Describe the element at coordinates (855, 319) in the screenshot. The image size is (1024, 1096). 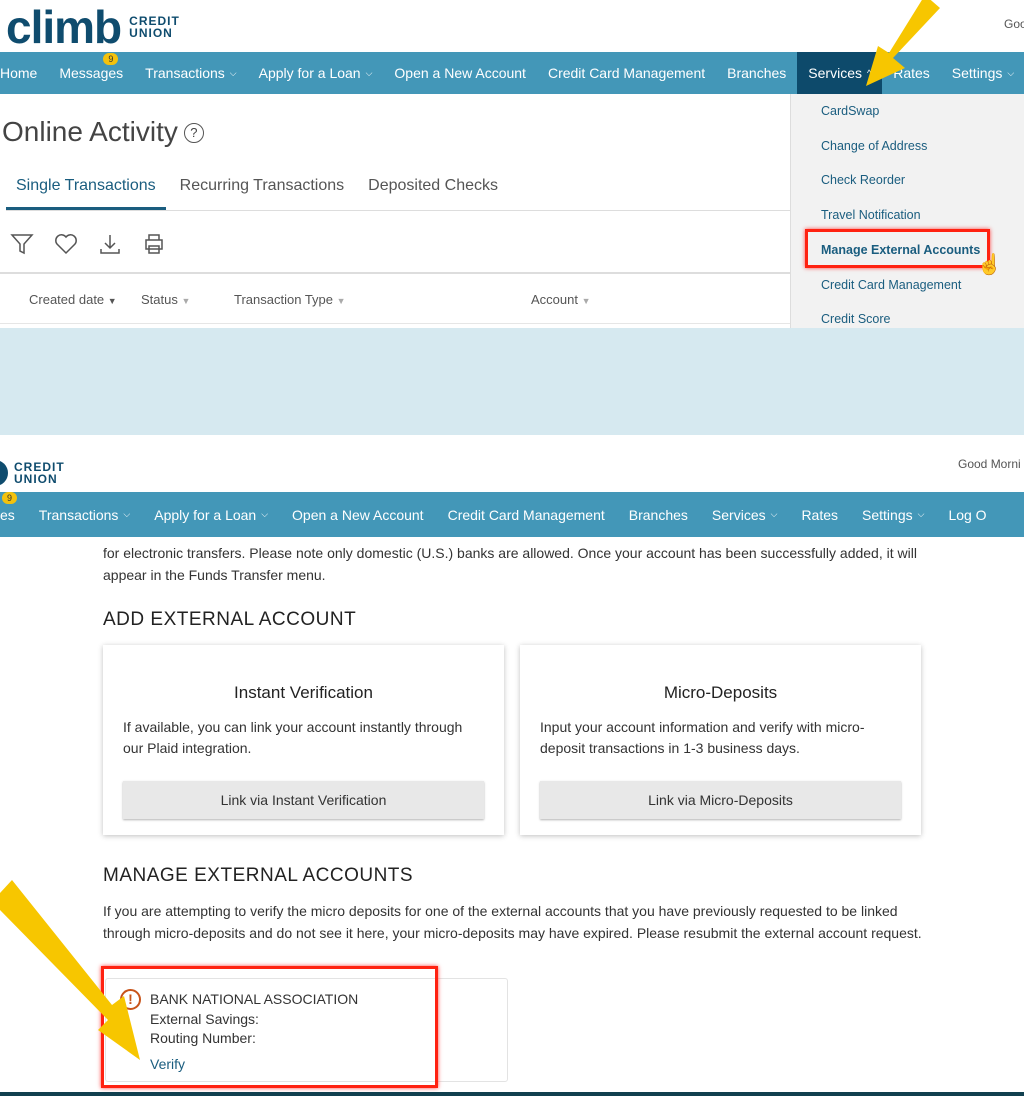
I see `menu-item-credit-score: Credit Score` at that location.